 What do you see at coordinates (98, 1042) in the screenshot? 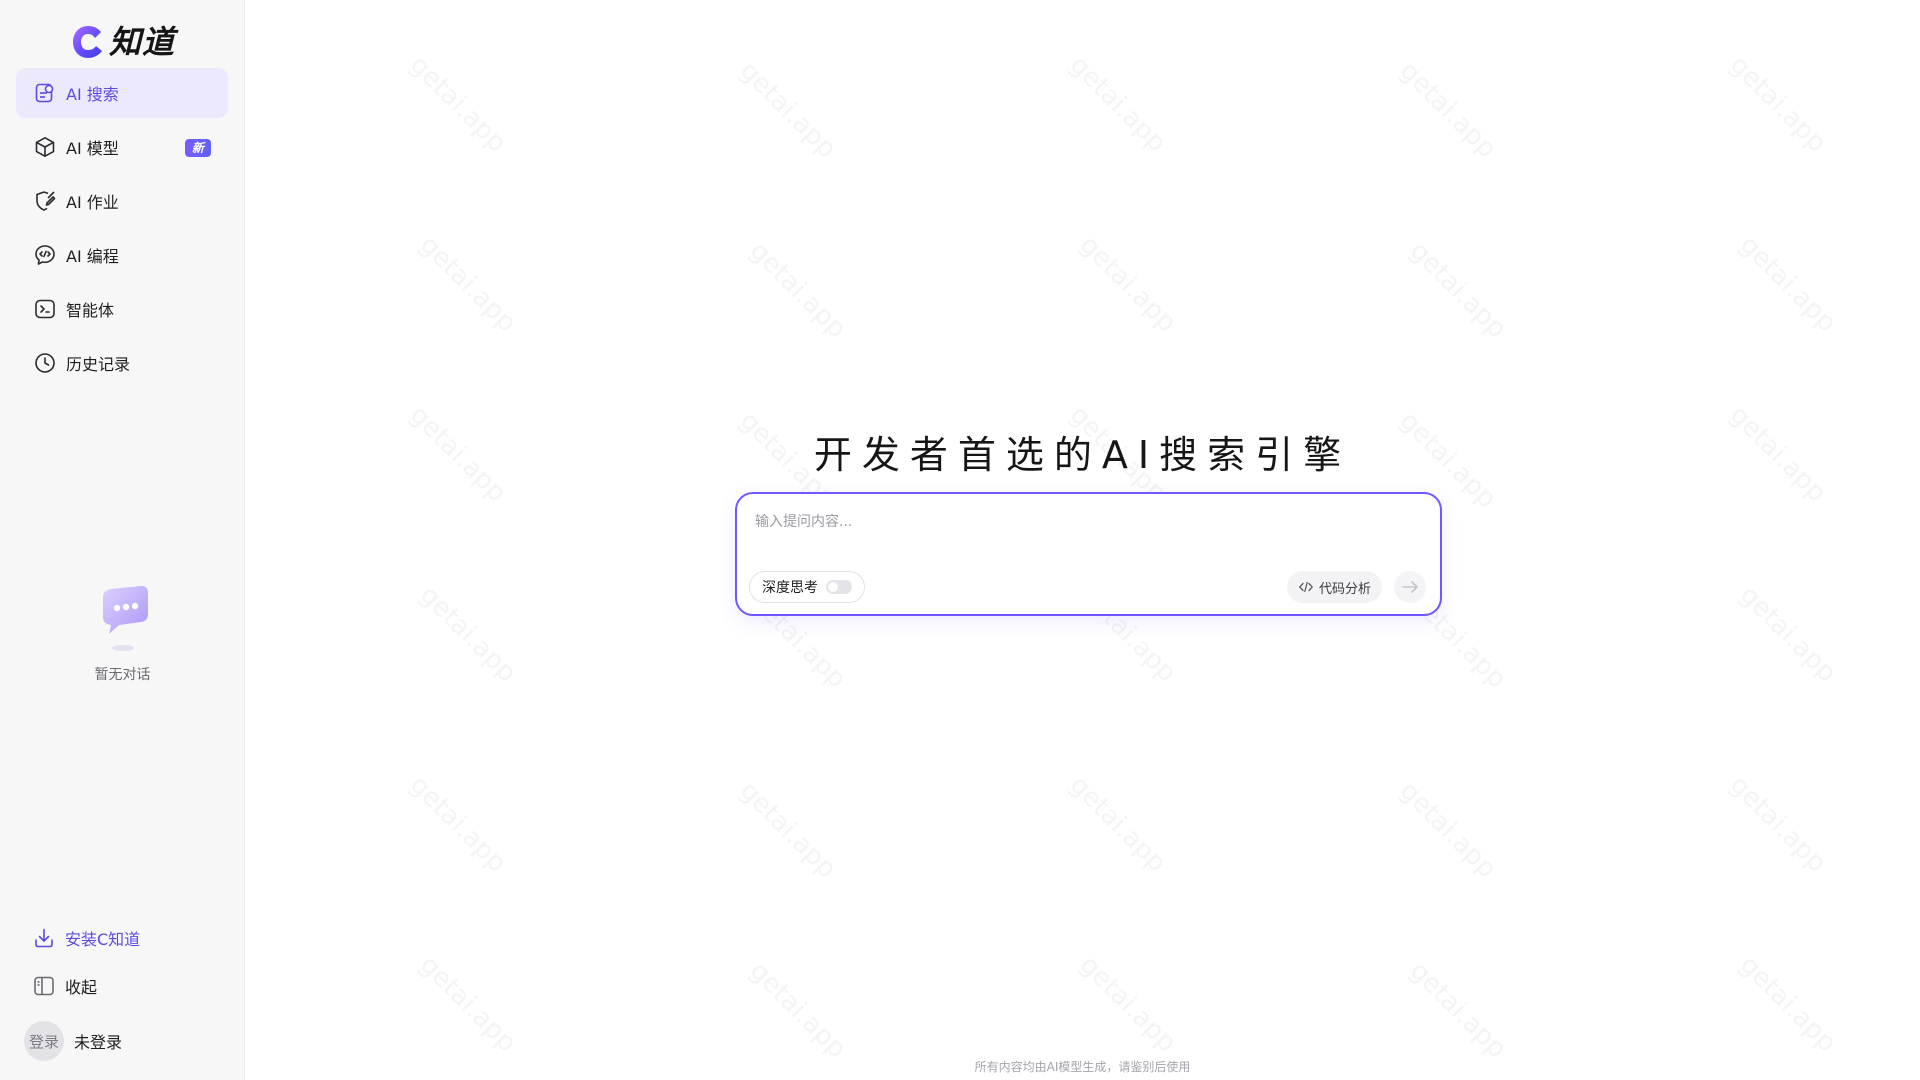
I see `user-name: 未登录` at bounding box center [98, 1042].